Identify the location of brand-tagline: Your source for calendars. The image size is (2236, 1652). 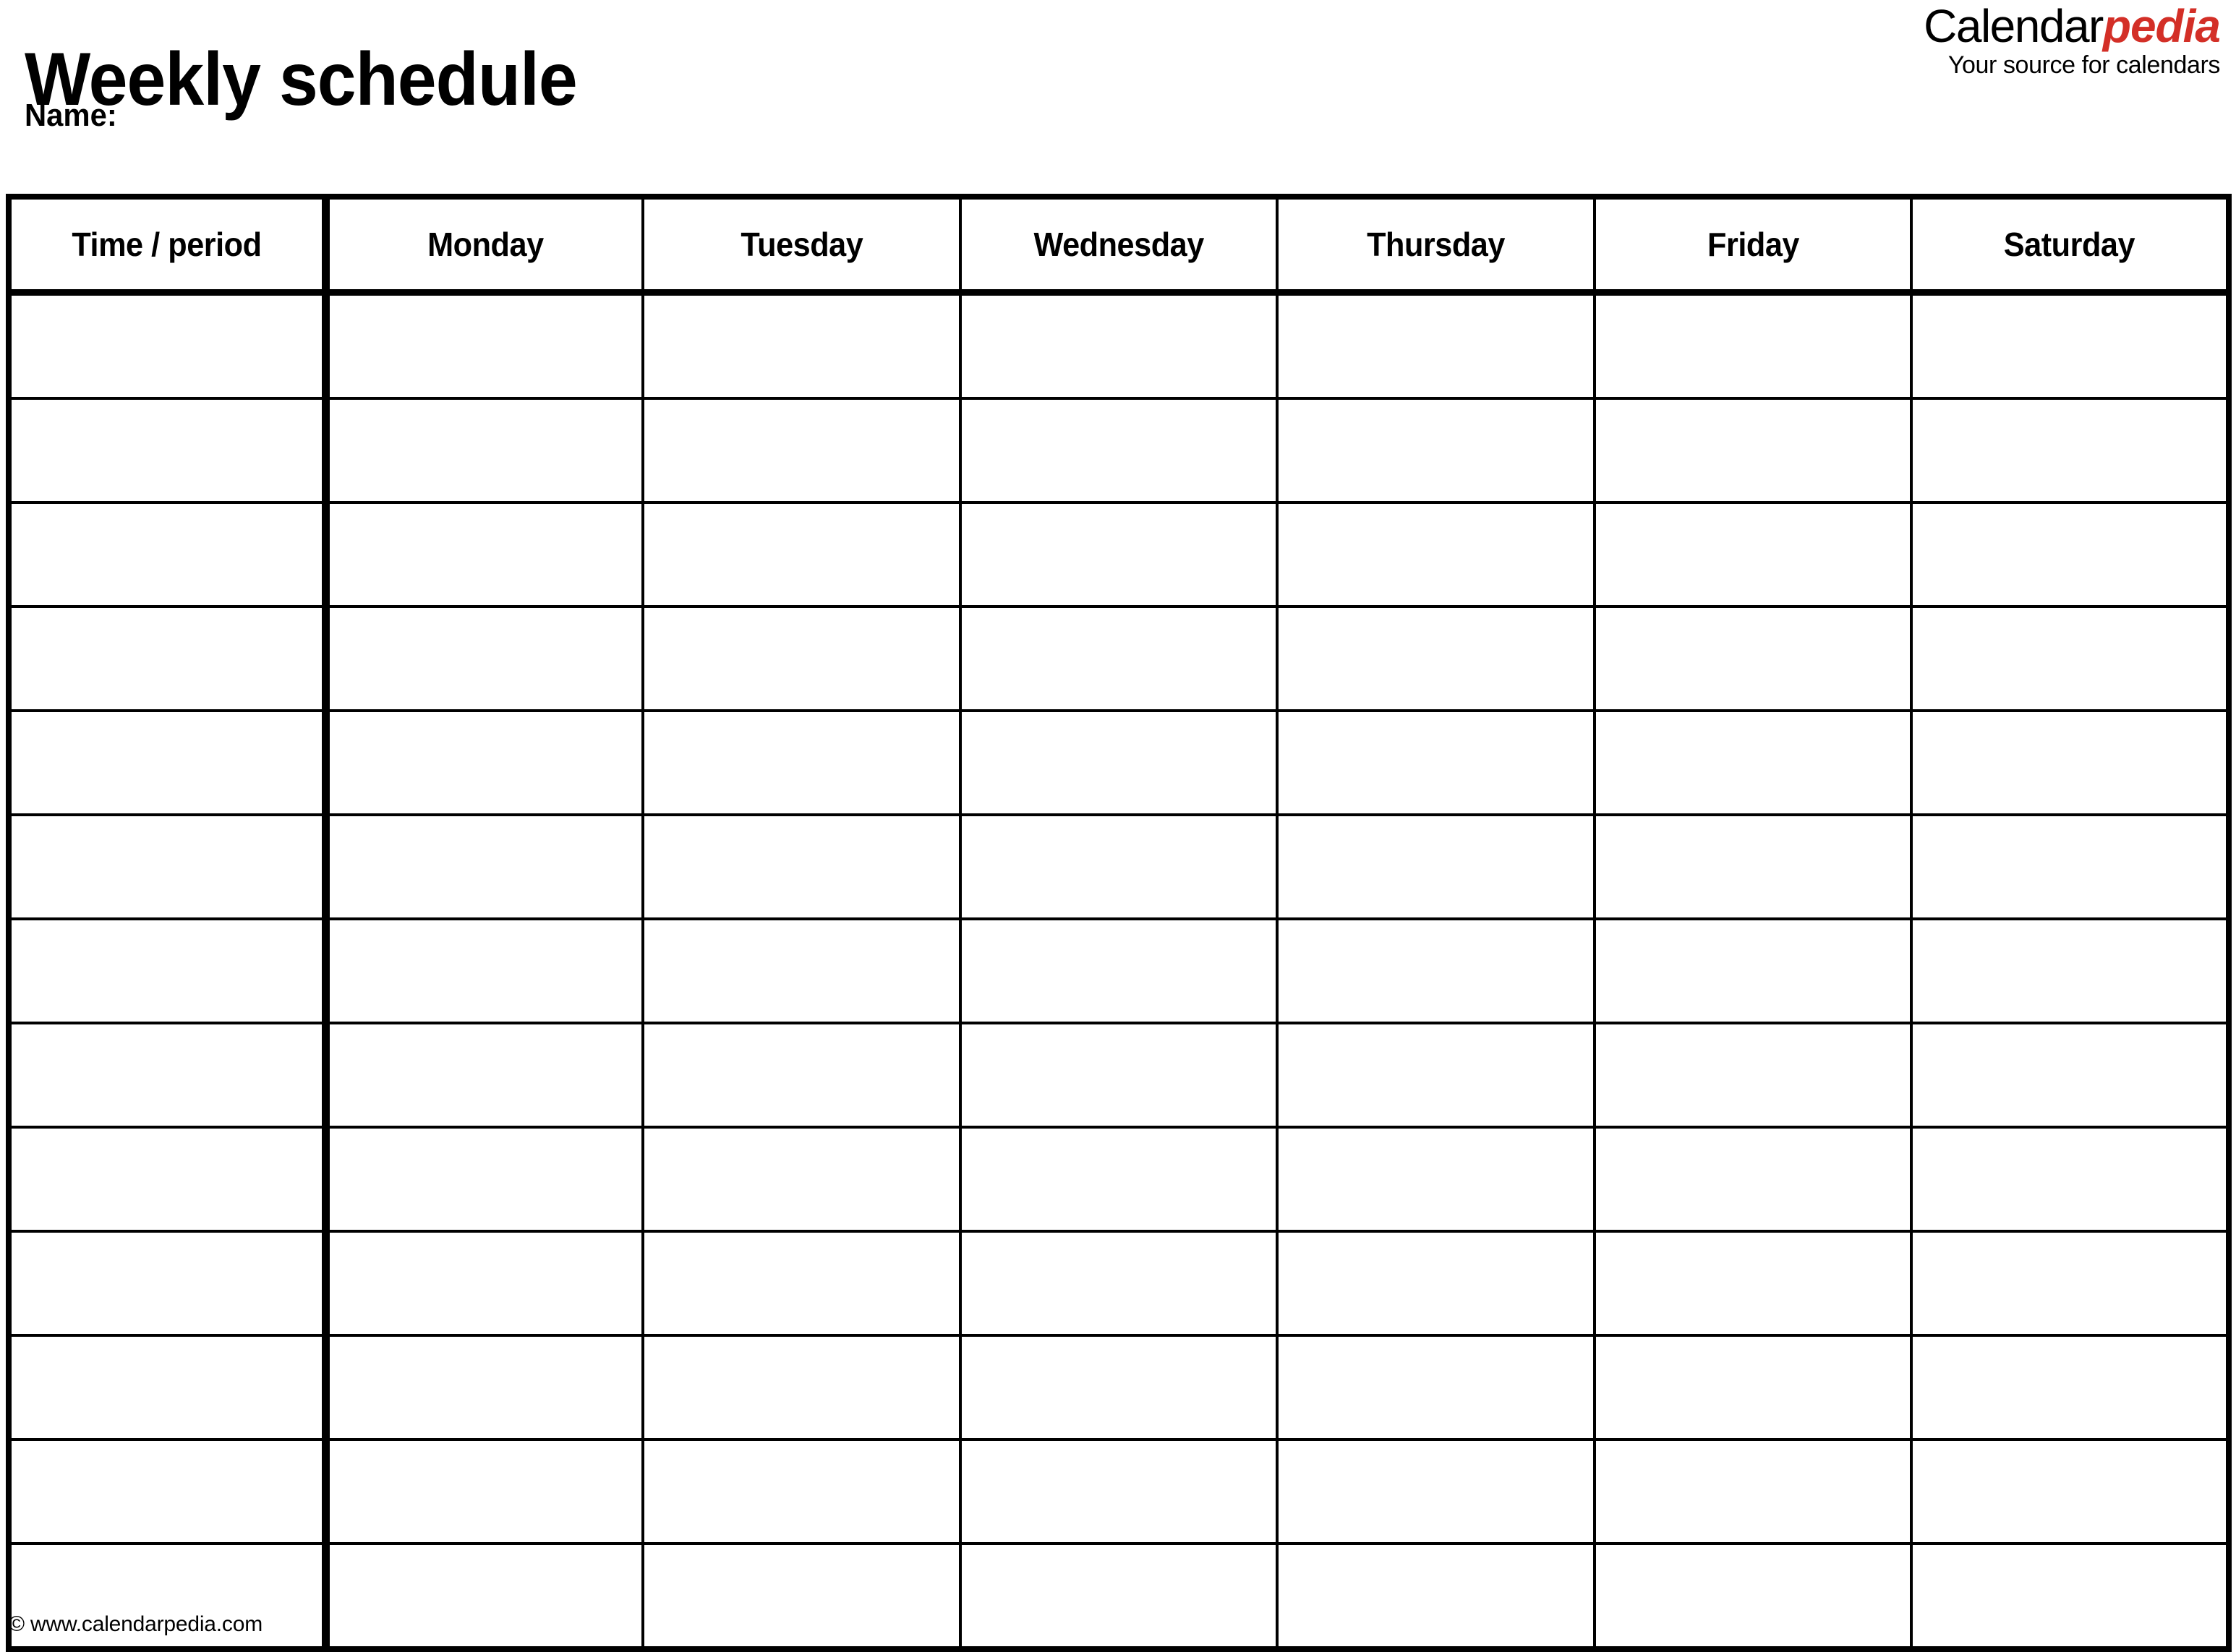
(2084, 66).